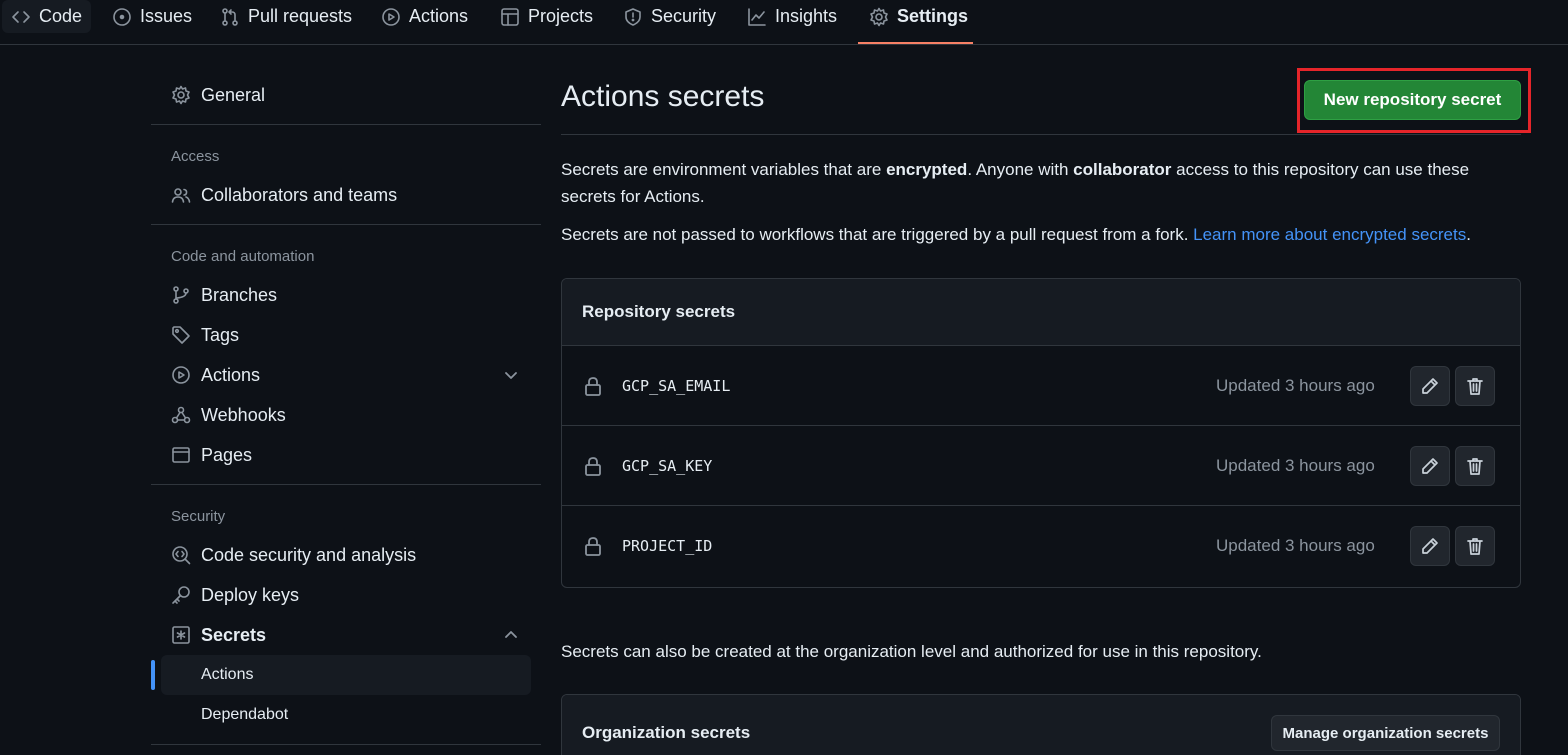  I want to click on secret-name: PROJECT_ID, so click(667, 546).